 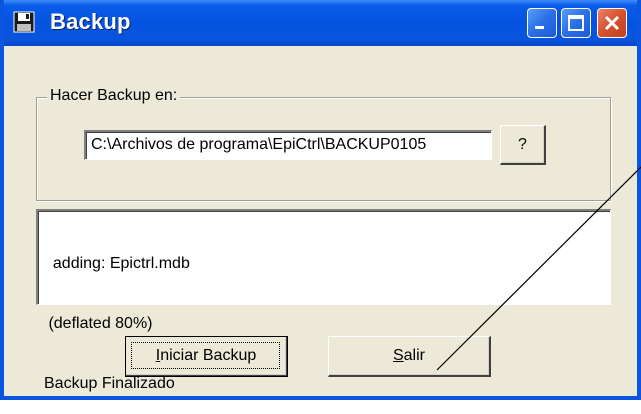 I want to click on exit-label: alir, so click(x=414, y=355).